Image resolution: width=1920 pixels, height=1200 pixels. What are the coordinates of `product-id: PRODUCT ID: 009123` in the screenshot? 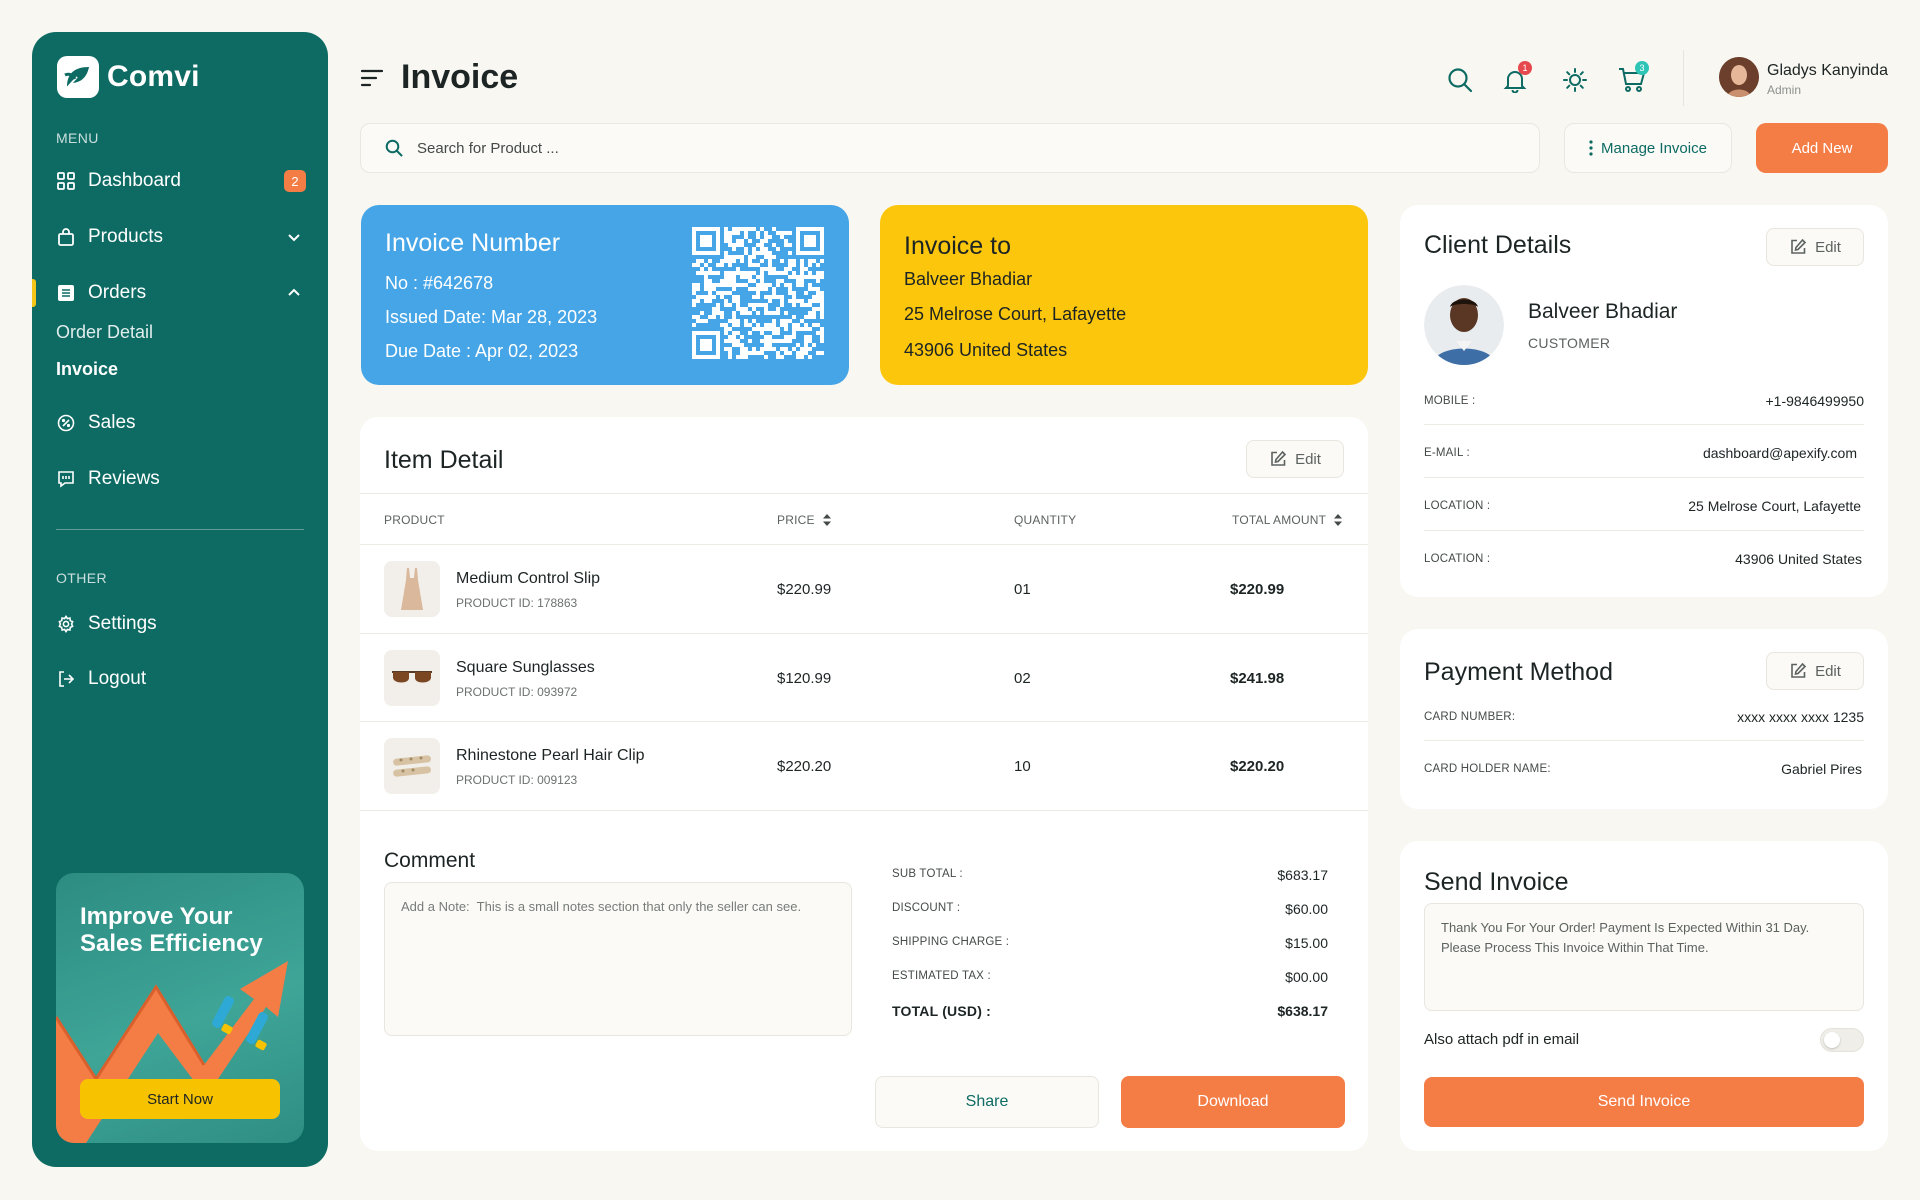 It's located at (517, 780).